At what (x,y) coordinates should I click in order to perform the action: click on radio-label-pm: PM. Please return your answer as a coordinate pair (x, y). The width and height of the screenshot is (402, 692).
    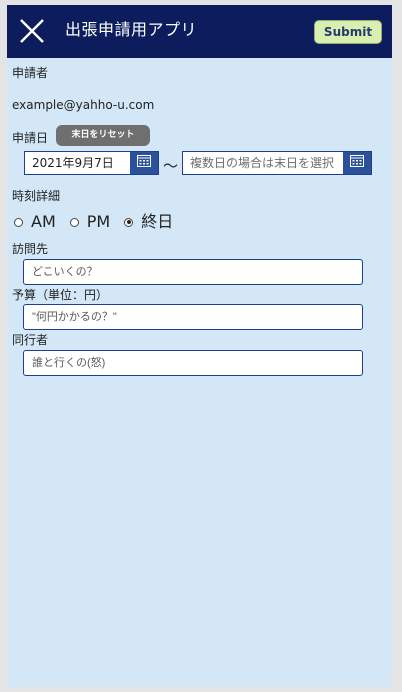
    Looking at the image, I should click on (98, 221).